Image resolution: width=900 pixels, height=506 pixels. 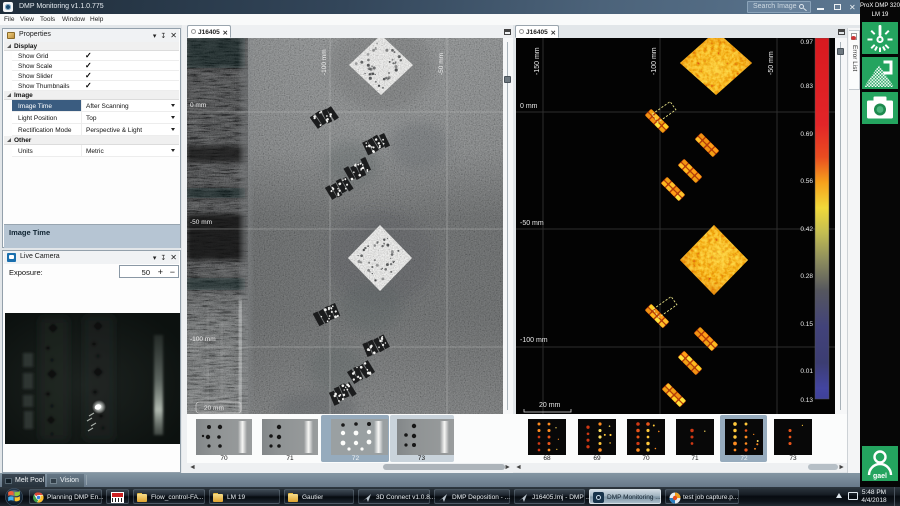 I want to click on svg-text: gael, so click(x=880, y=476).